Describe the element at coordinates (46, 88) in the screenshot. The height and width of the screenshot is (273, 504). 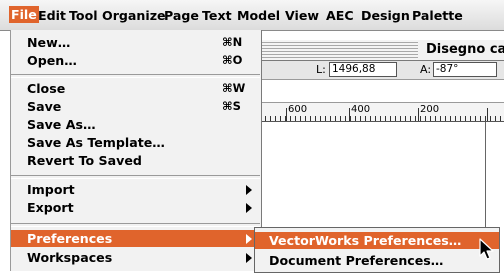
I see `menu-item-label: Close` at that location.